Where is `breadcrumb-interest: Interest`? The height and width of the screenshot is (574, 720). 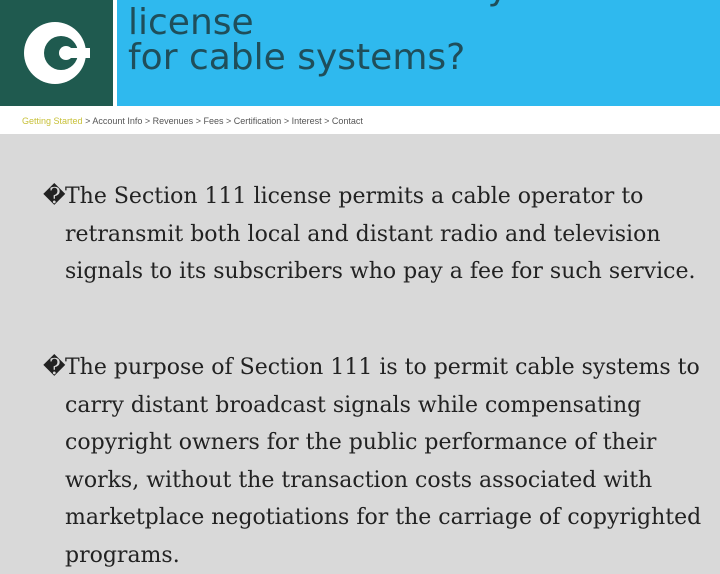
breadcrumb-interest: Interest is located at coordinates (307, 121).